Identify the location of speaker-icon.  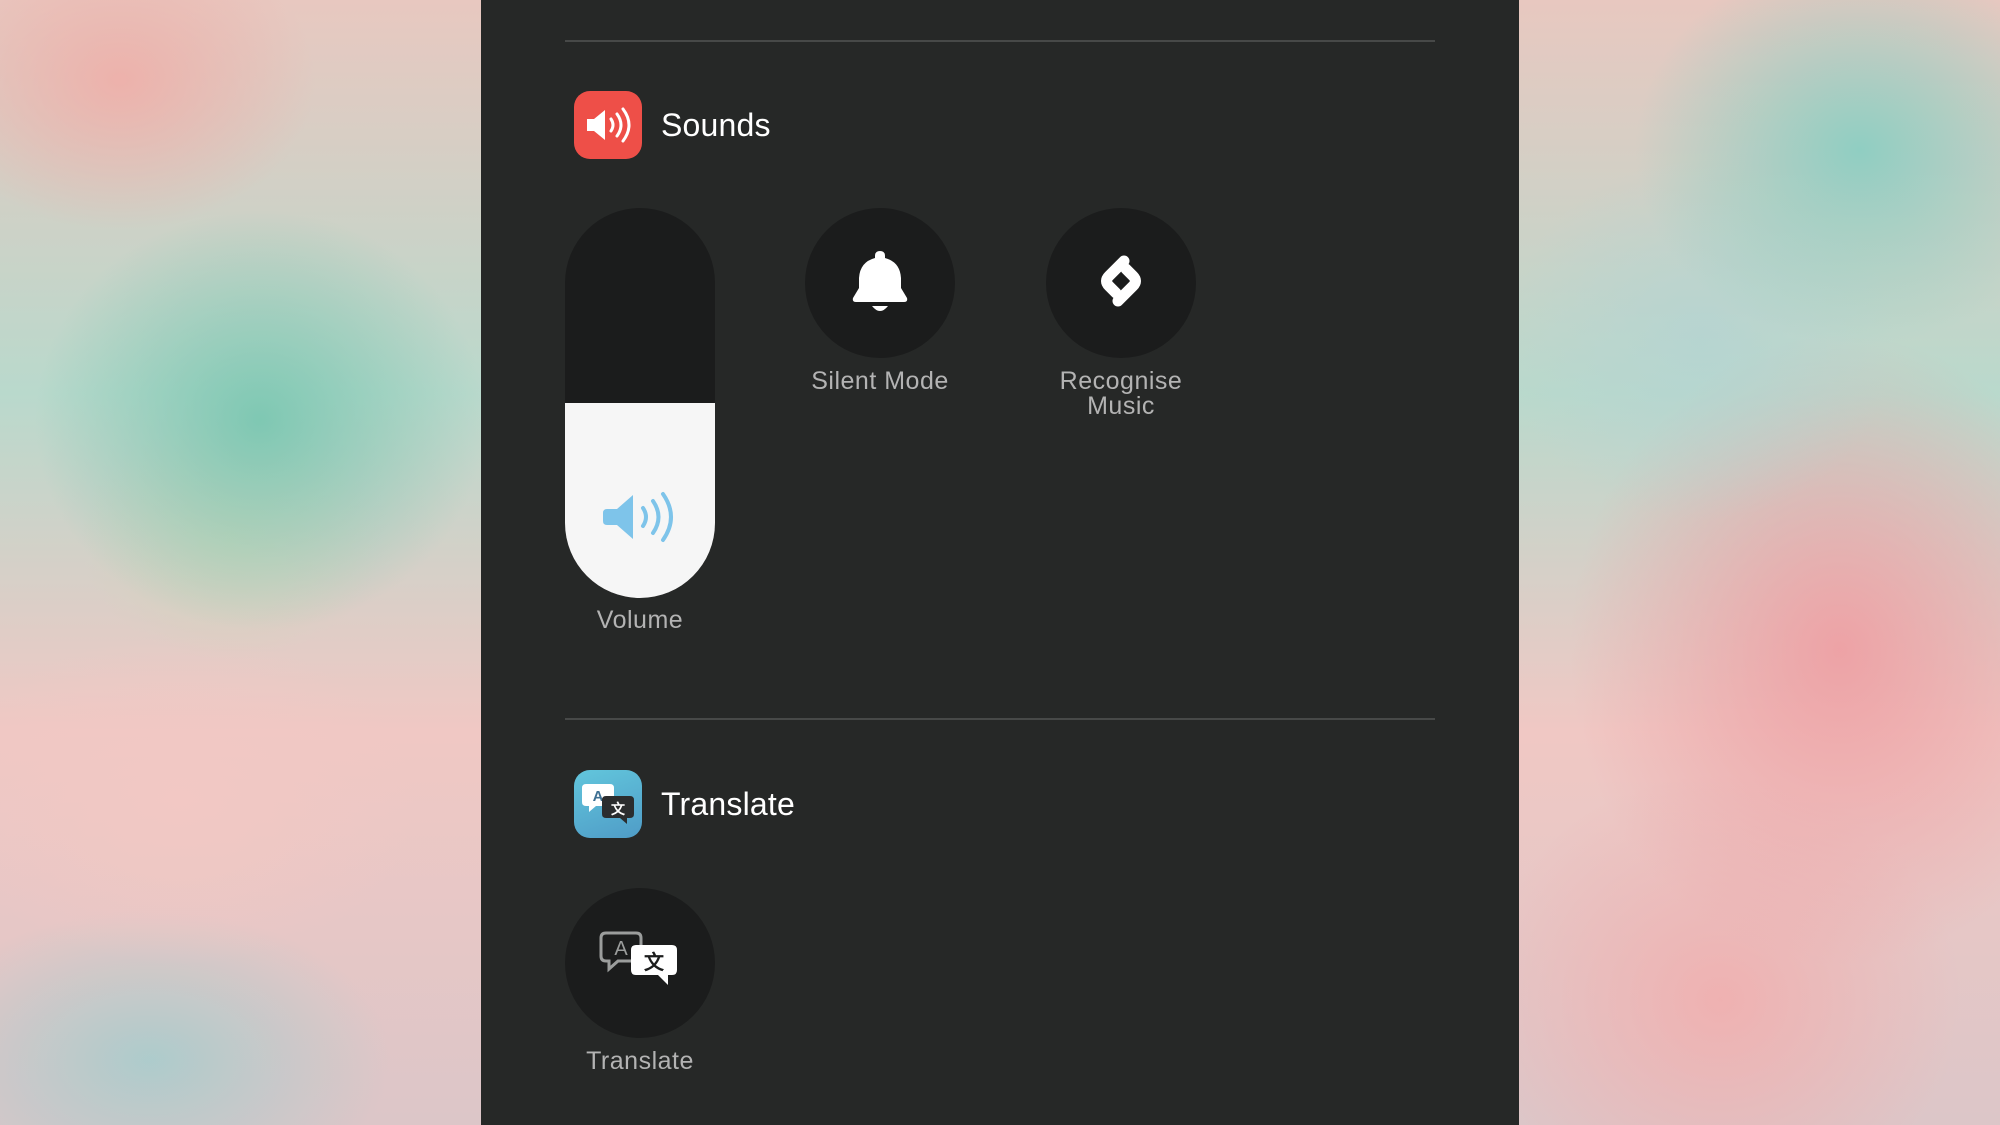
(641, 519).